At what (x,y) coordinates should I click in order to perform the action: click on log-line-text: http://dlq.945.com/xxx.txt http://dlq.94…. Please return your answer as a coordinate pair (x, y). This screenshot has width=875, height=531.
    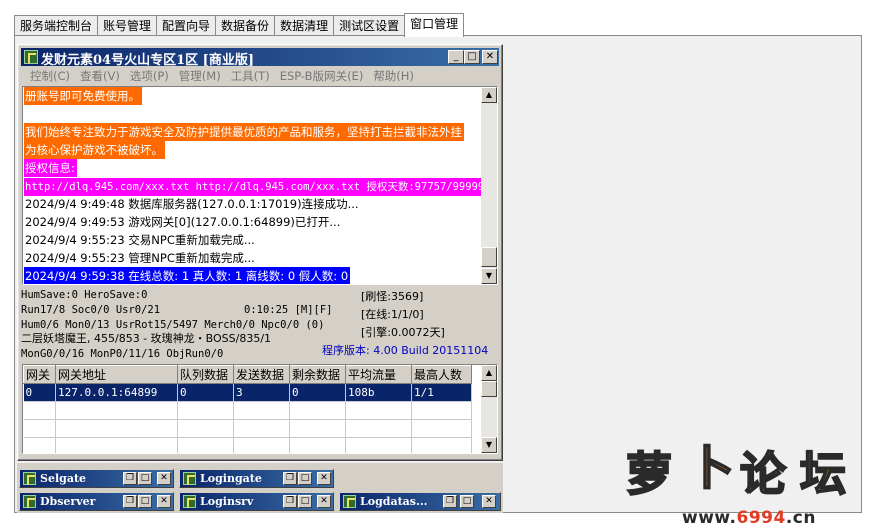
    Looking at the image, I should click on (255, 187).